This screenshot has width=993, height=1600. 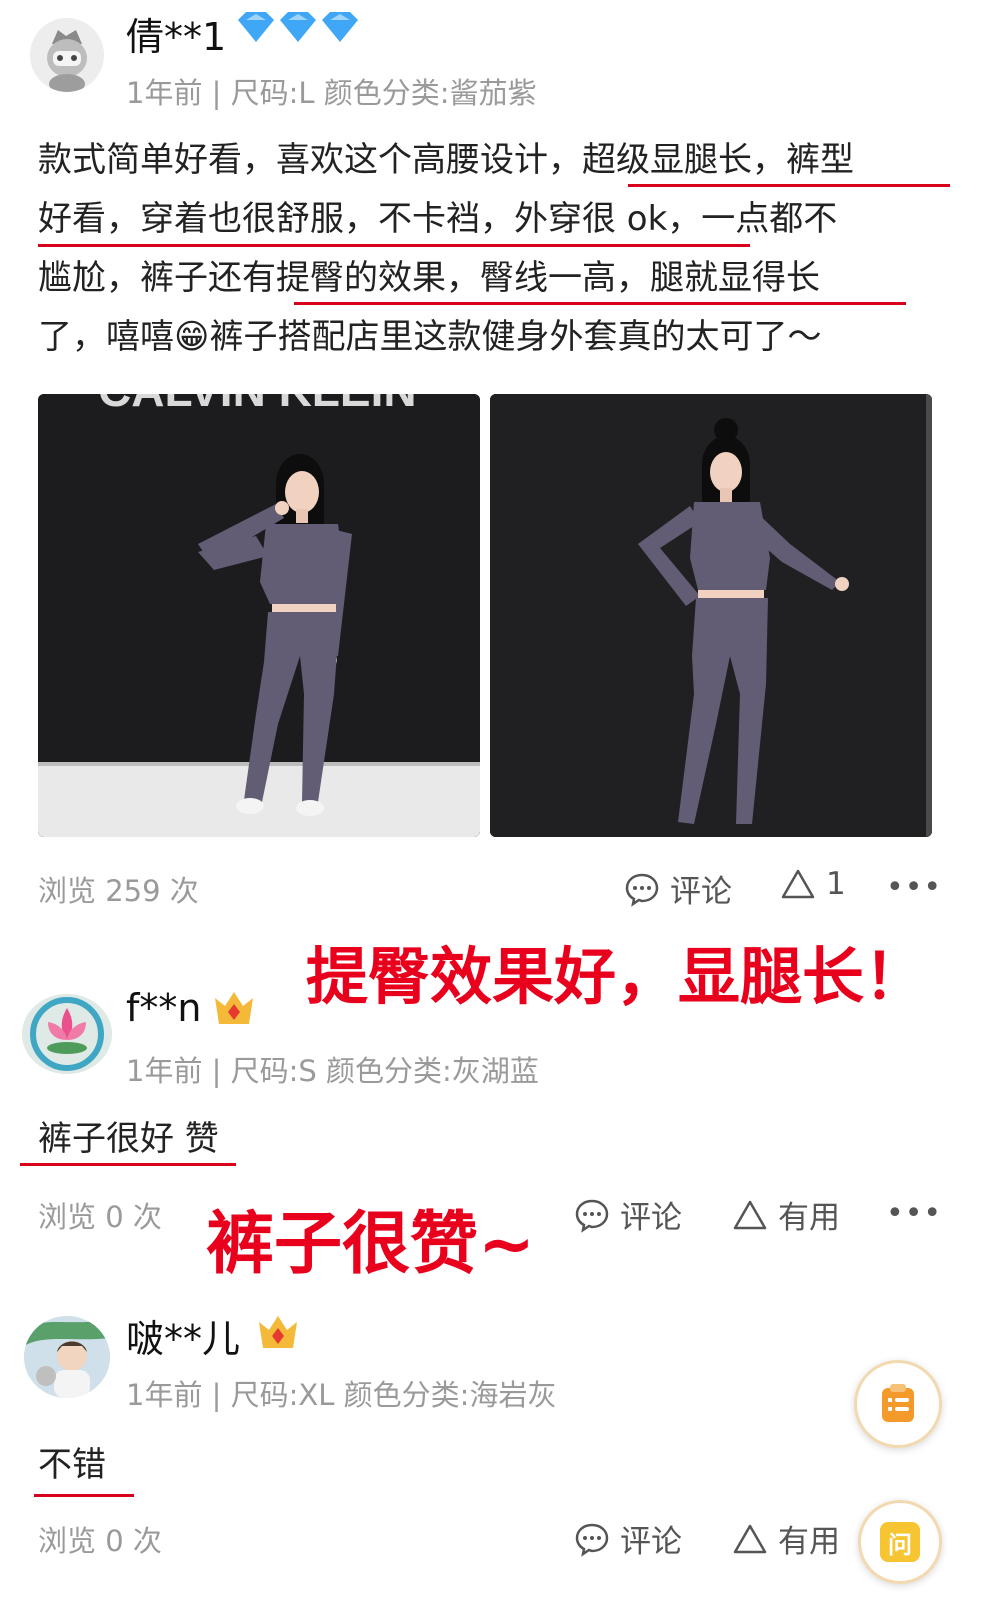 I want to click on lotus-avatar-icon, so click(x=67, y=1034).